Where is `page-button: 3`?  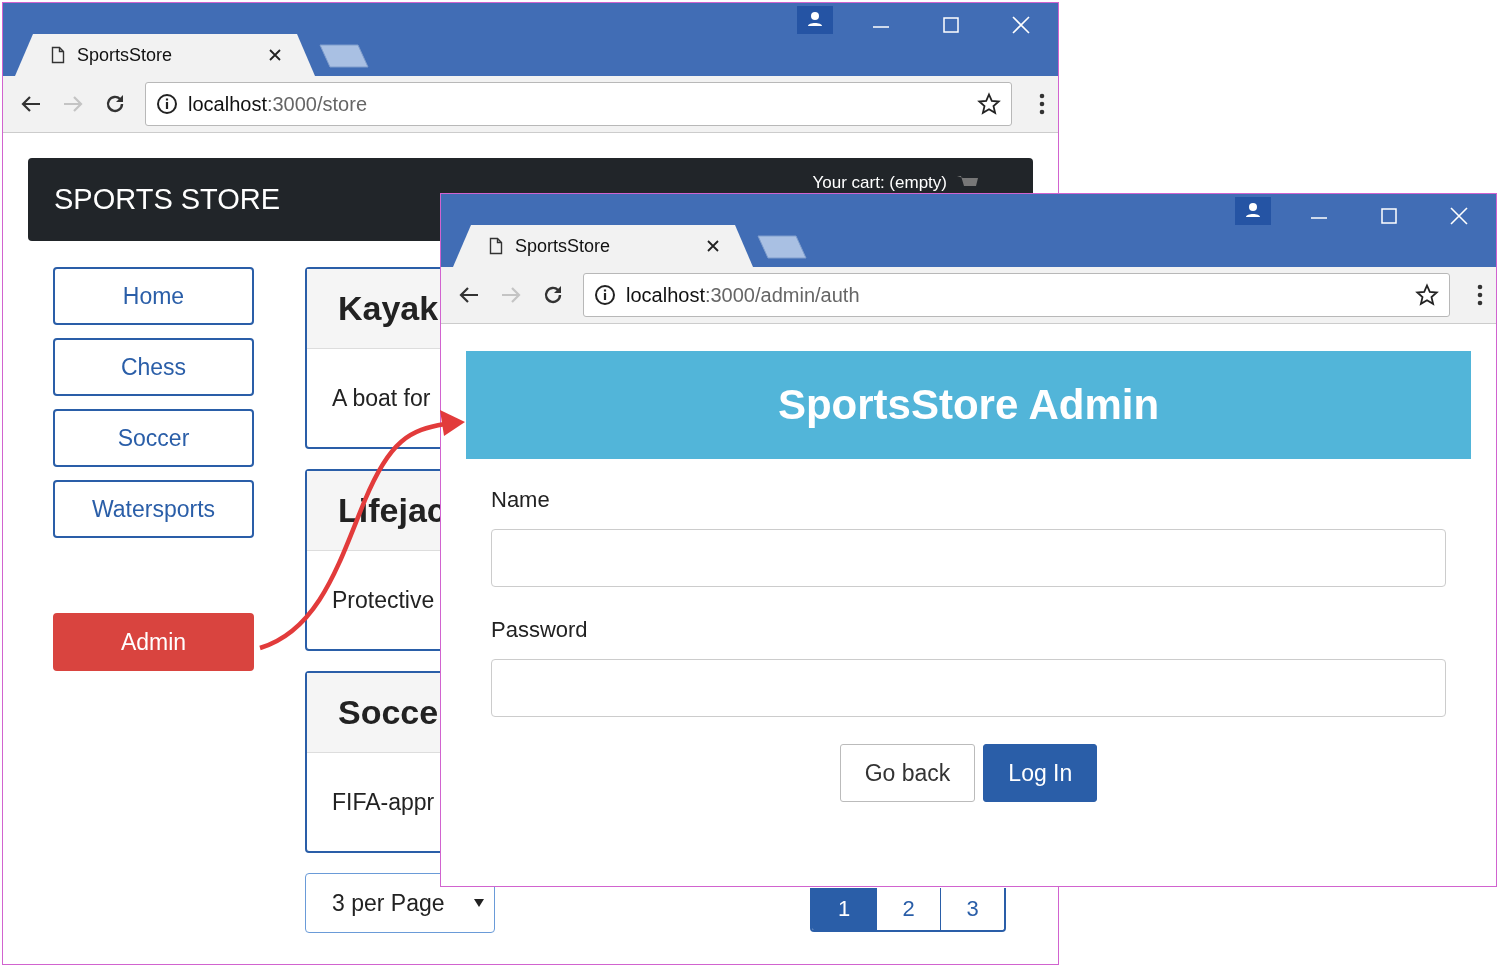 page-button: 3 is located at coordinates (972, 909).